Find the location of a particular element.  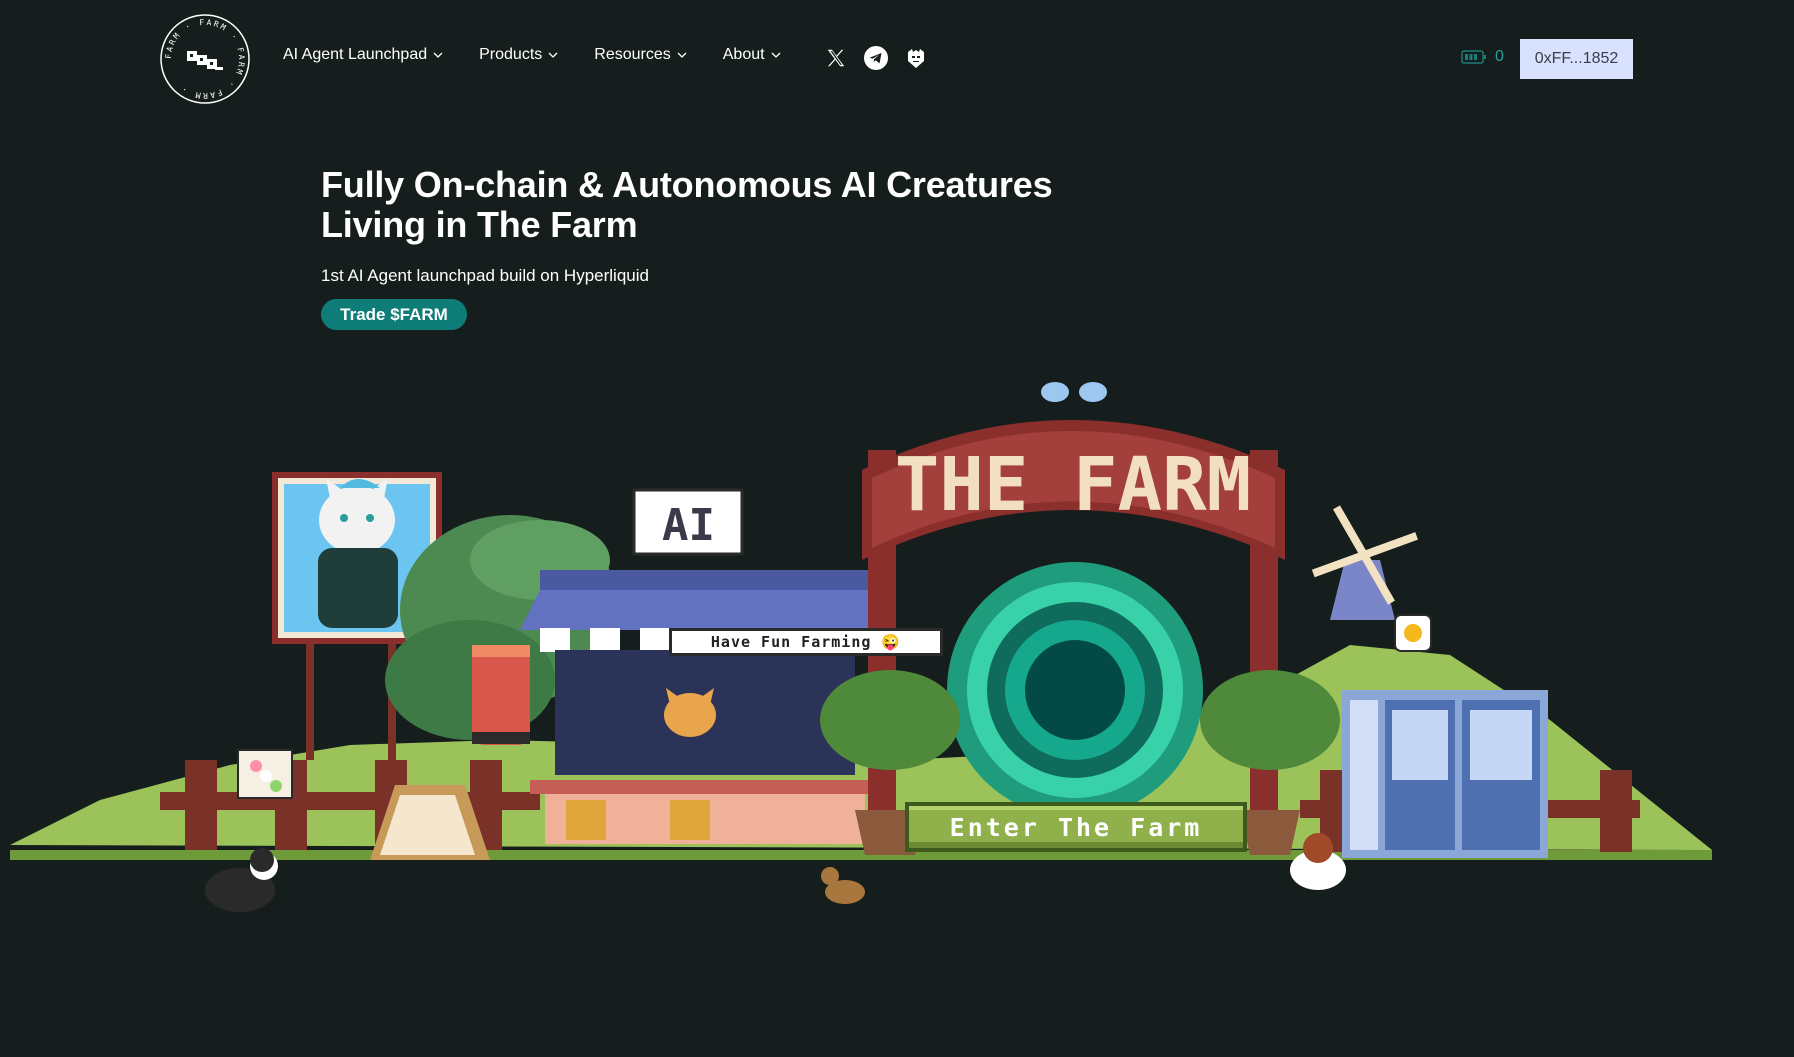

enter-the-farm-button: Enter The Farm is located at coordinates (1076, 827).